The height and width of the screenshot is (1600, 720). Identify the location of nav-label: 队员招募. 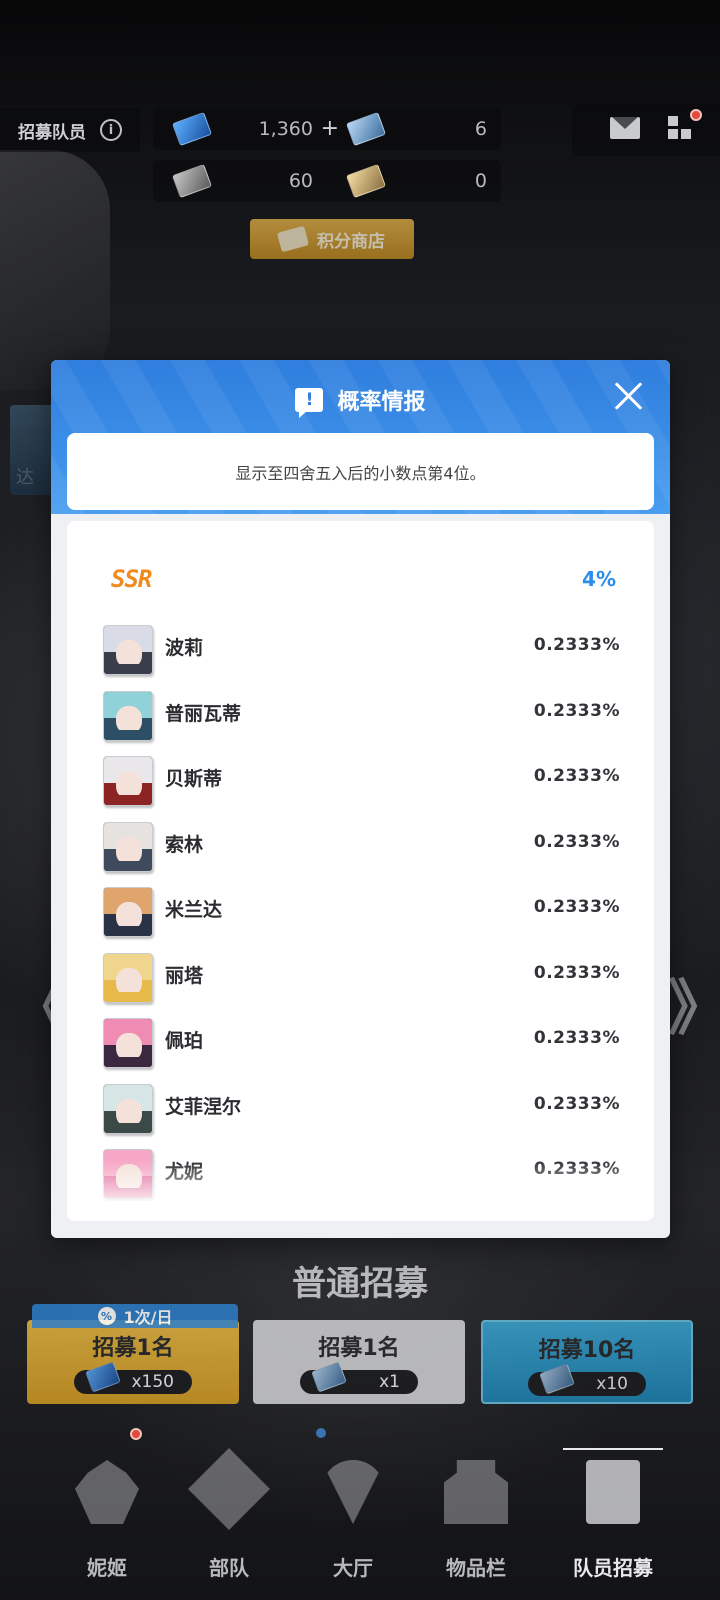
(613, 1568).